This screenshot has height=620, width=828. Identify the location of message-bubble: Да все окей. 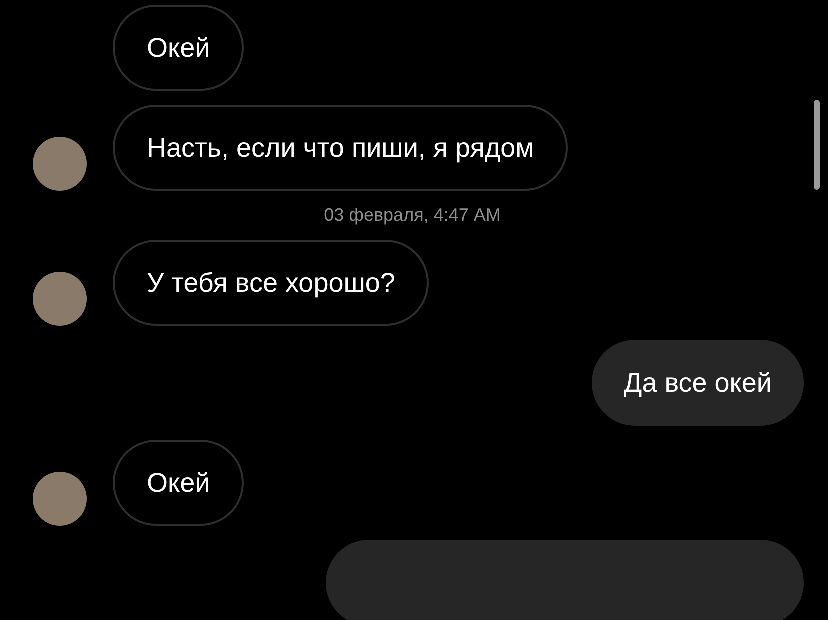
(698, 383).